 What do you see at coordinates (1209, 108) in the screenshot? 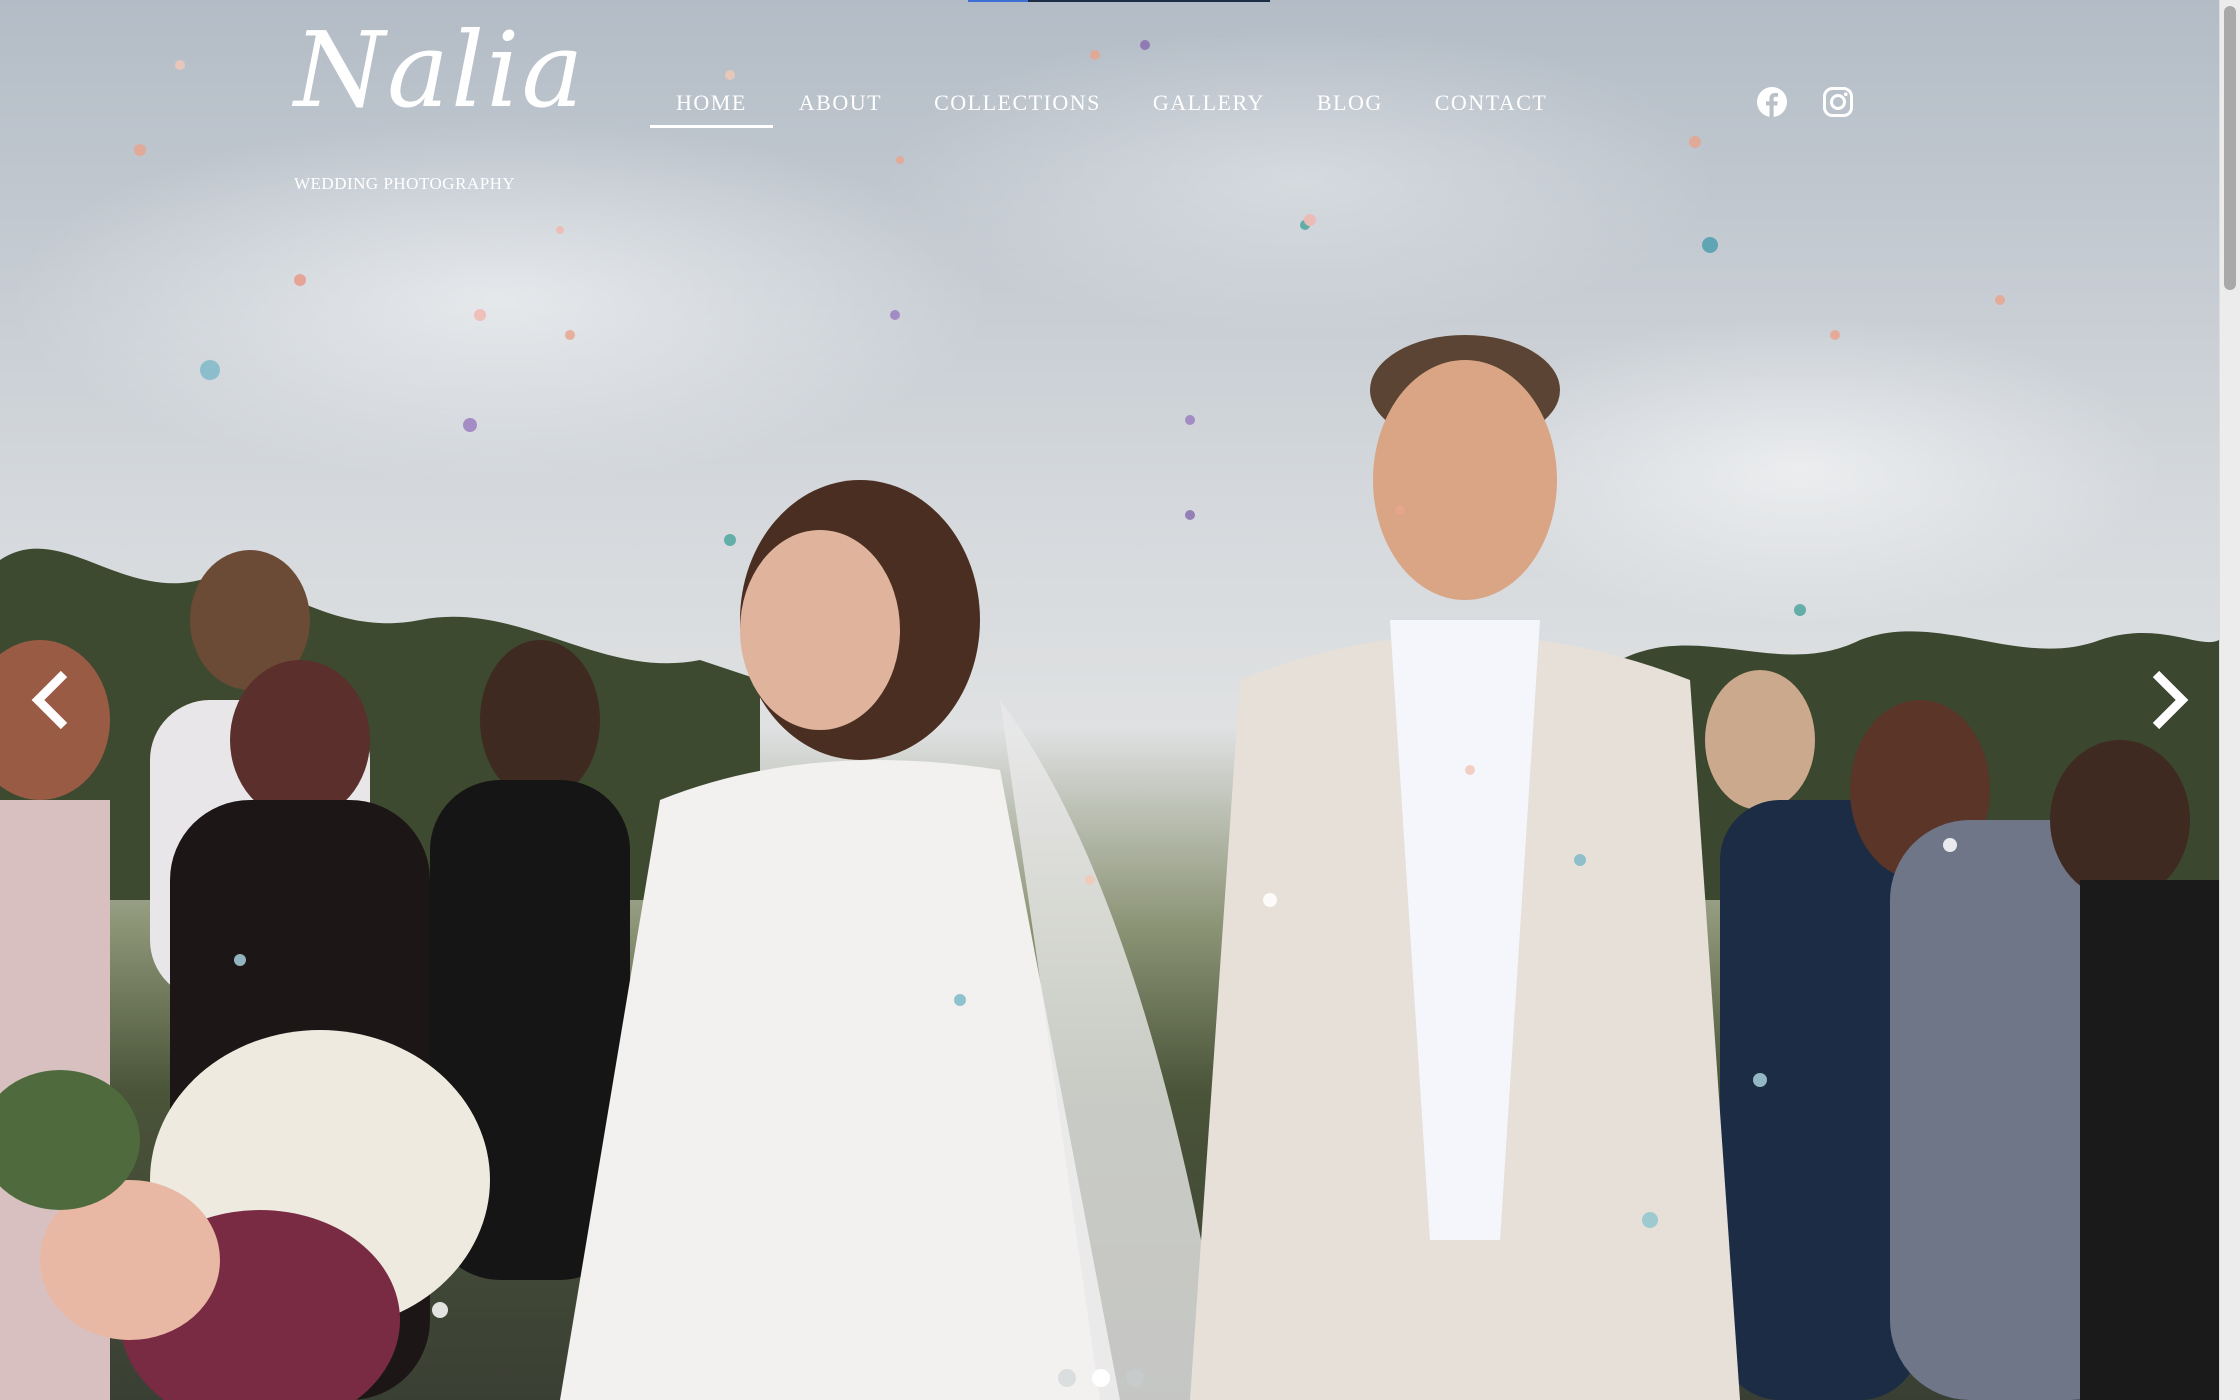
I see `nav-item-gallery: GALLERY` at bounding box center [1209, 108].